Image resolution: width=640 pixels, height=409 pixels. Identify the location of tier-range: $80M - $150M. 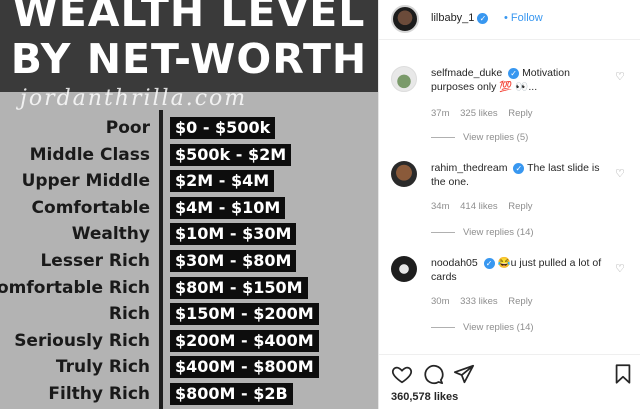
(239, 287).